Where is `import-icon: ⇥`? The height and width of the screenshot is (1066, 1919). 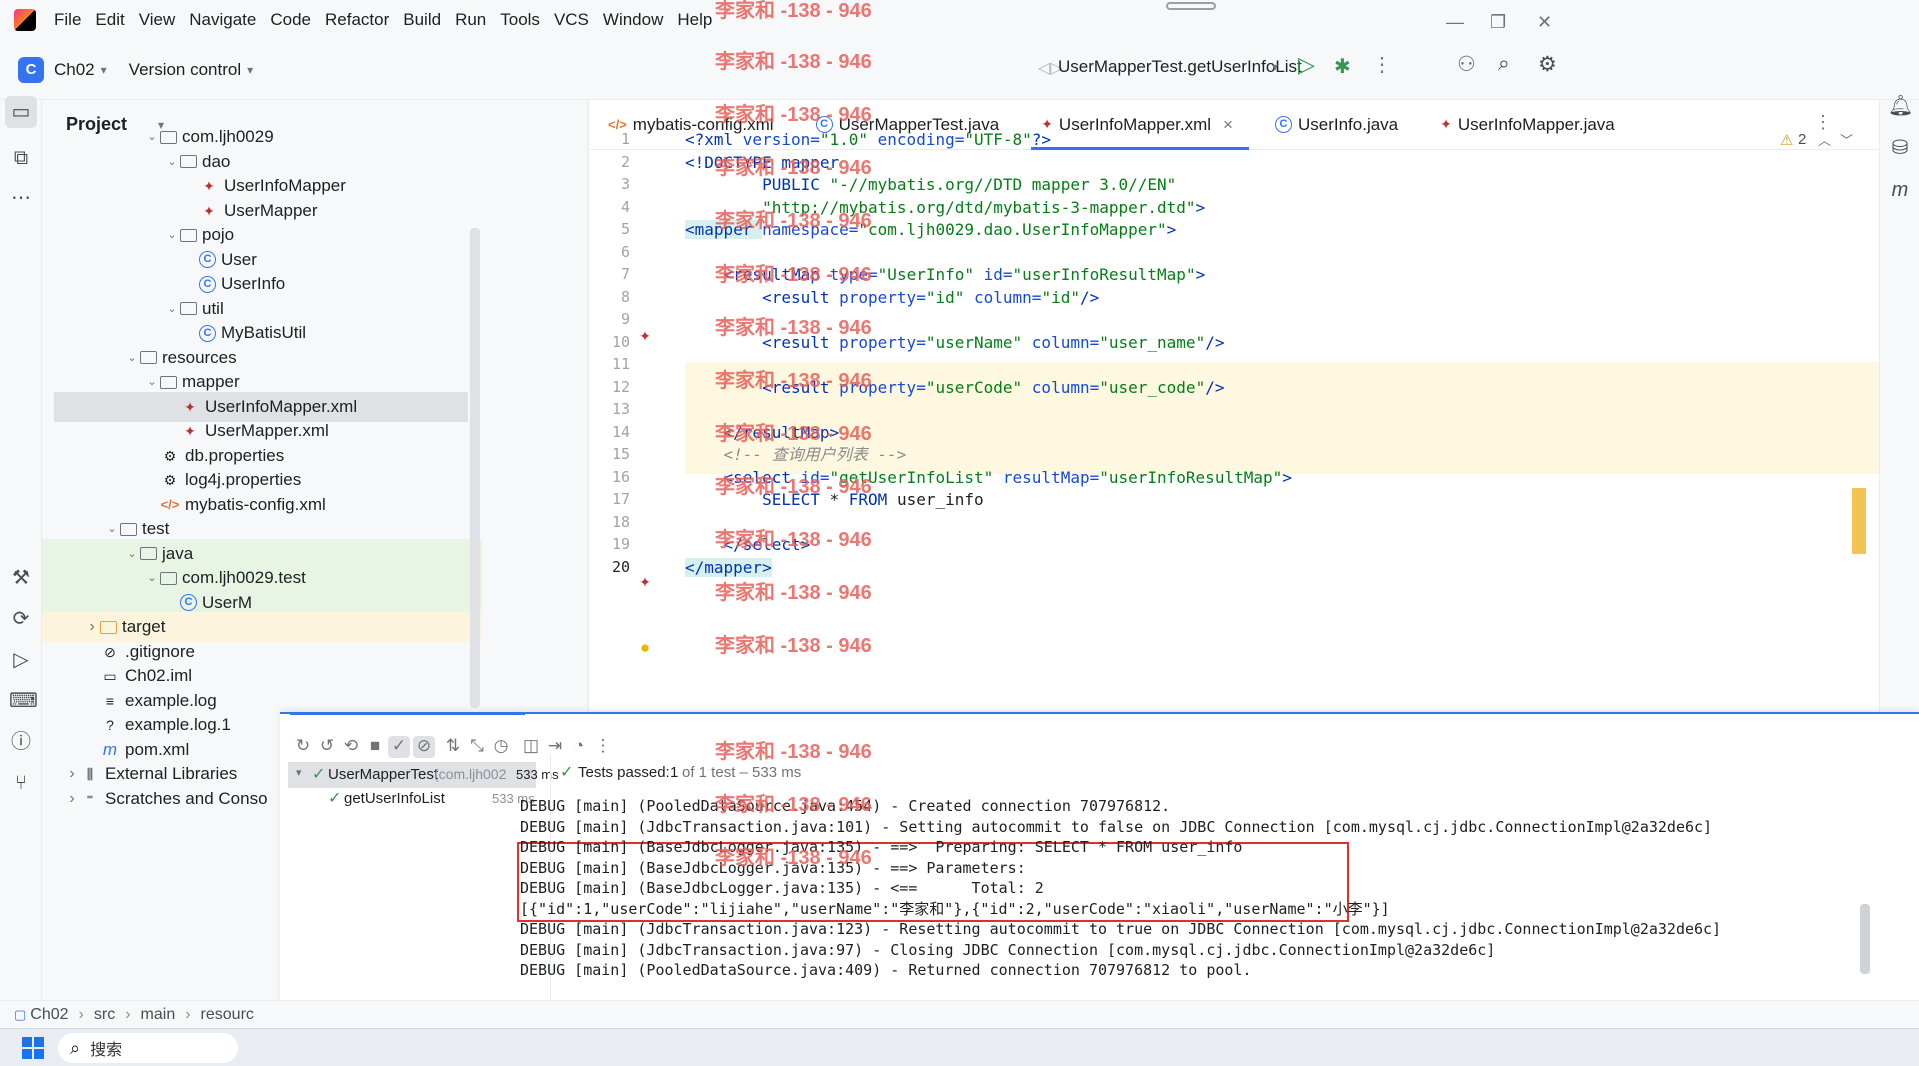
import-icon: ⇥ is located at coordinates (555, 747).